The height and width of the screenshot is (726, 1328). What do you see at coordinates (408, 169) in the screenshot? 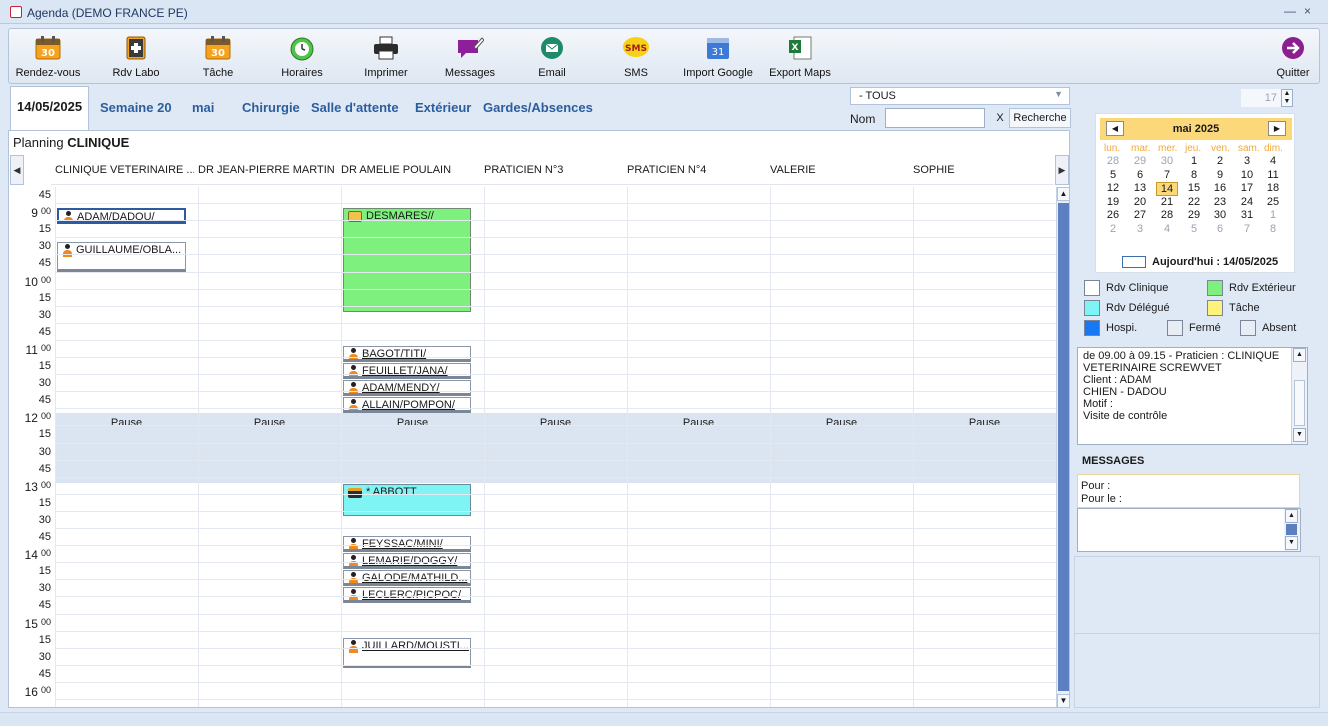
I see `column-header: DR AMELIE POULAIN` at bounding box center [408, 169].